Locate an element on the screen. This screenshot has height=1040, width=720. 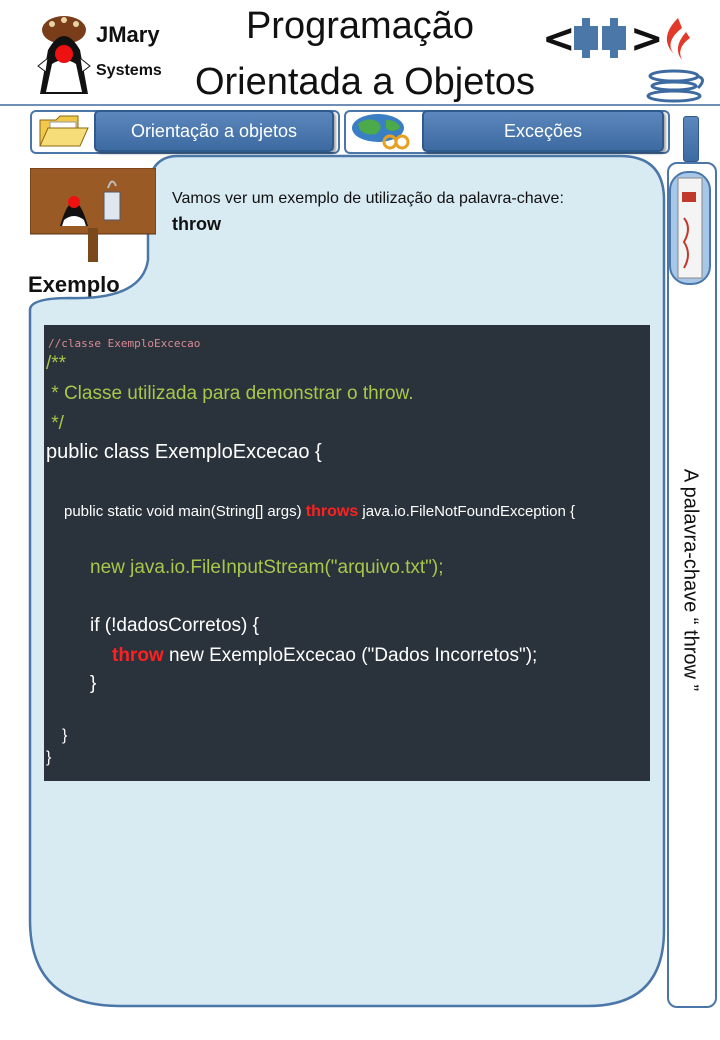
code-doc-open: /** is located at coordinates (56, 363).